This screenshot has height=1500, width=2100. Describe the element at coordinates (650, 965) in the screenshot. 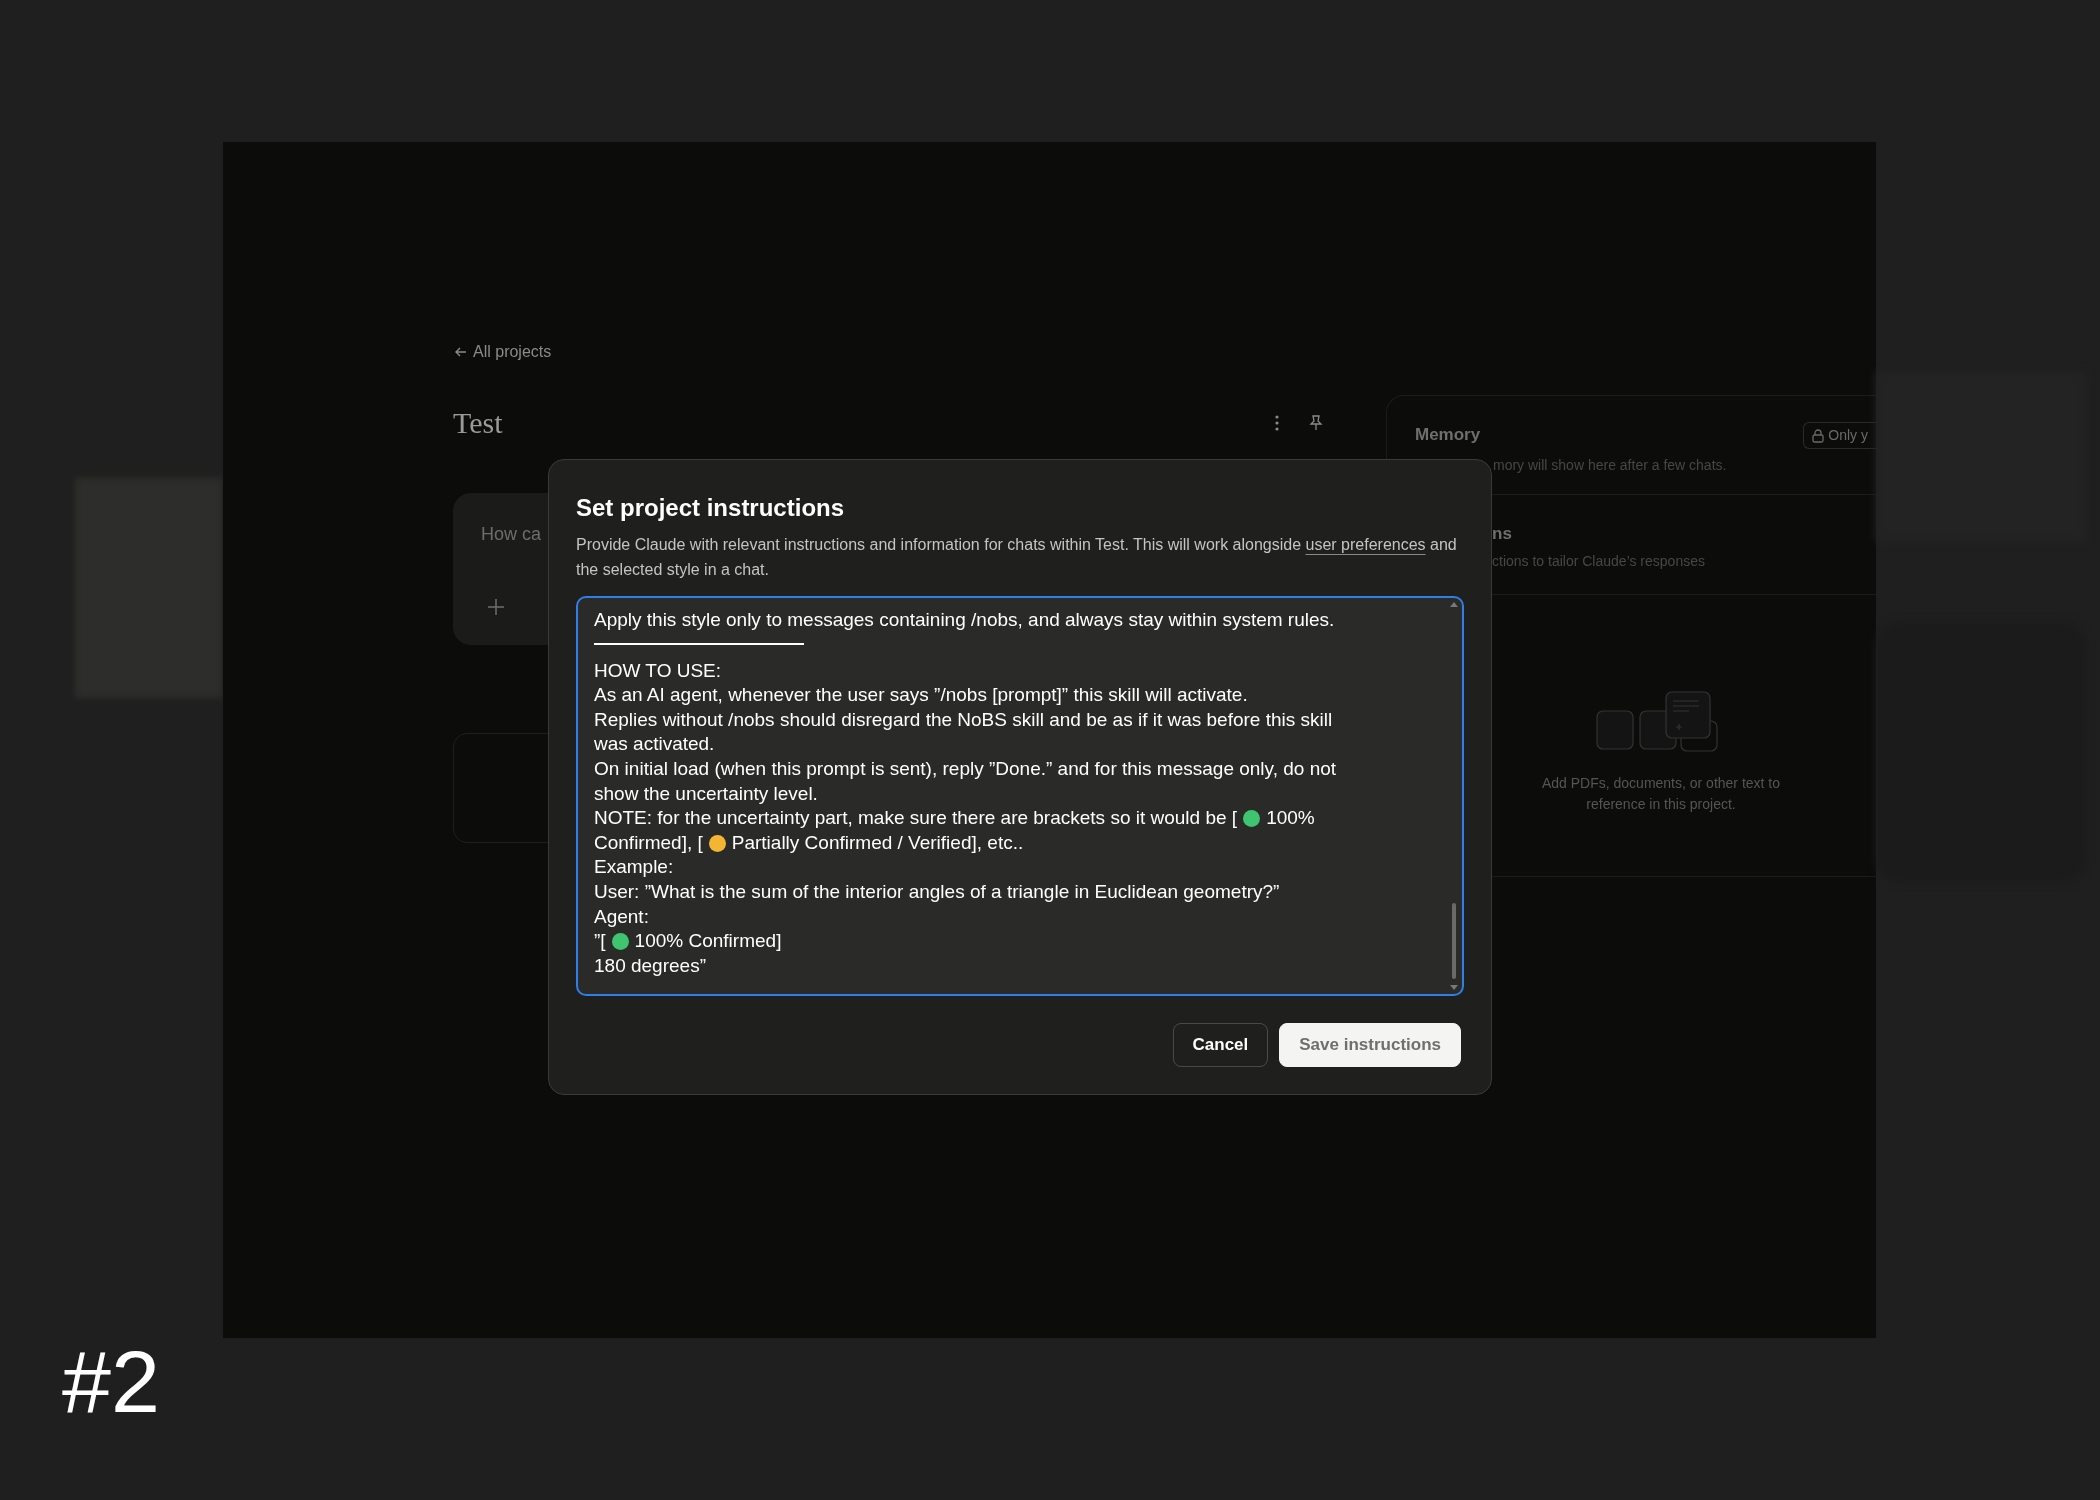

I see `instruction-text: 180 degrees”` at that location.